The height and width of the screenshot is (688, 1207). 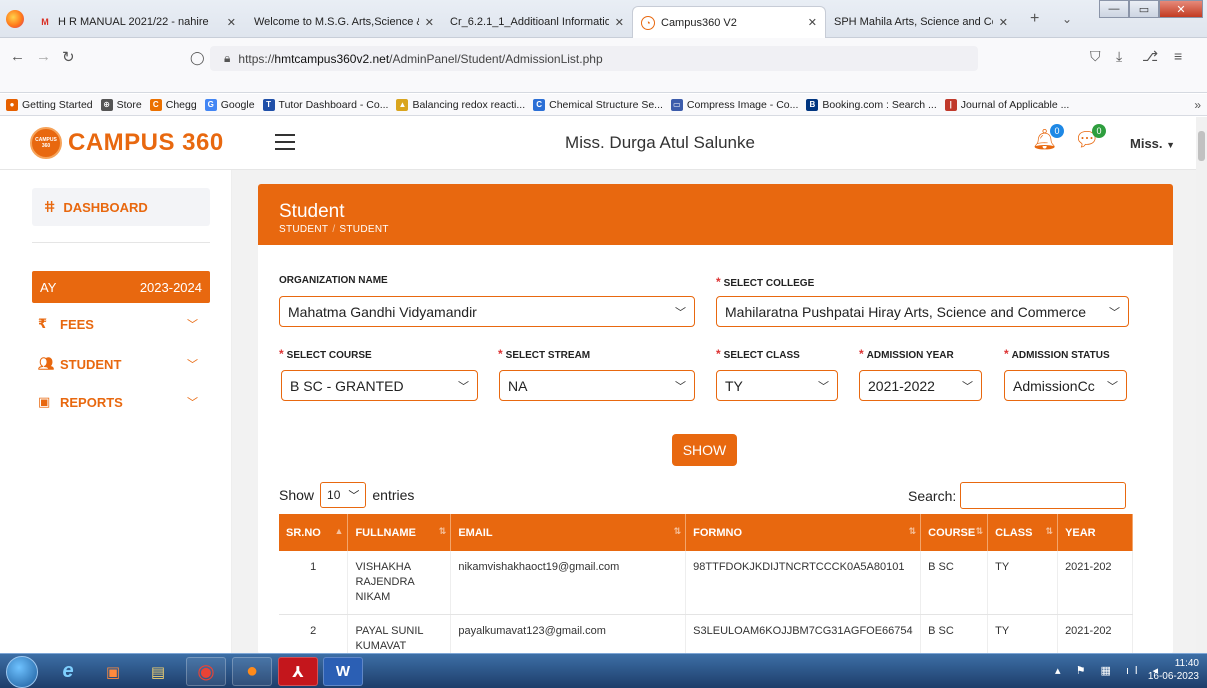 I want to click on notification-bell-icon: 🔔︎ 0, so click(x=1048, y=139).